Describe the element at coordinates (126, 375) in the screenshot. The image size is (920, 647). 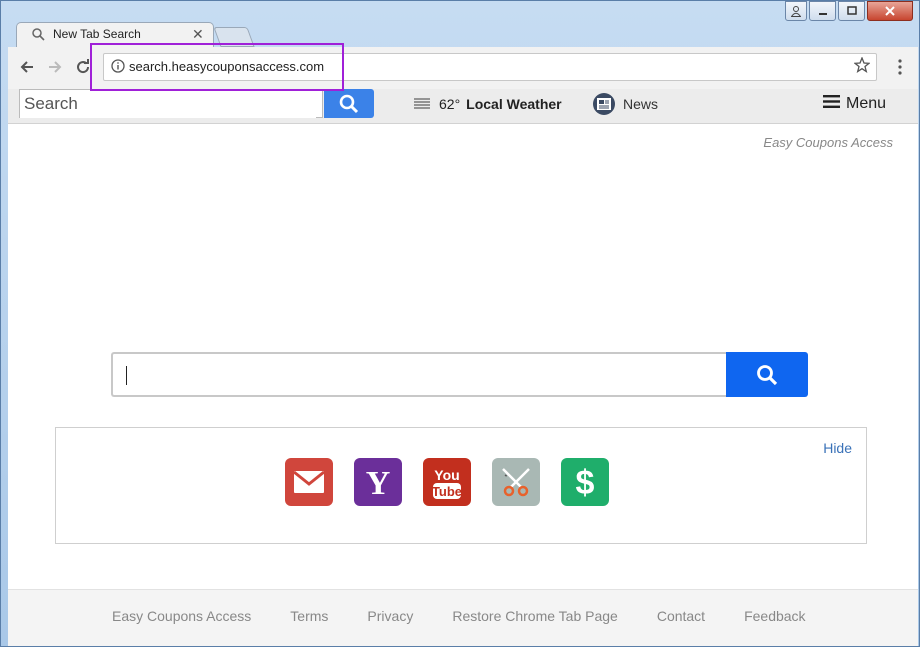
I see `text-caret` at that location.